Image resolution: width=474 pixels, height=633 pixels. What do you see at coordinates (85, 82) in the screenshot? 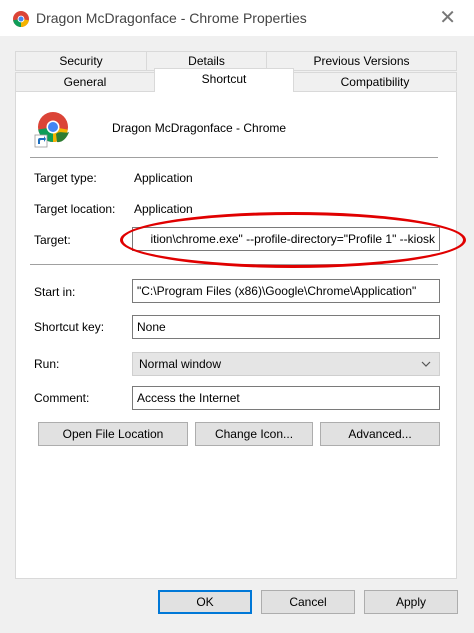
I see `tab-general: General` at bounding box center [85, 82].